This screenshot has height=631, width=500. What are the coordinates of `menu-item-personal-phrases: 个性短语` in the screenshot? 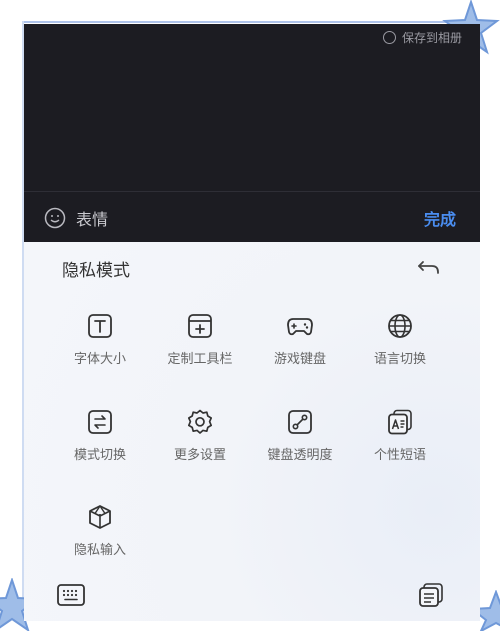 It's located at (400, 435).